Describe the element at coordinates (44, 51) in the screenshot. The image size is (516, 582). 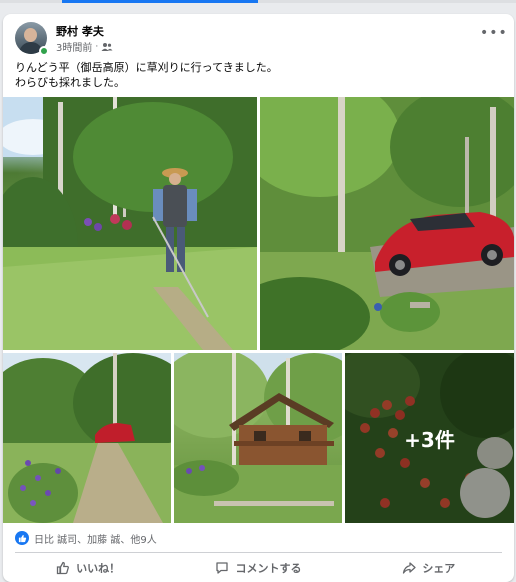
I see `online-status-icon` at that location.